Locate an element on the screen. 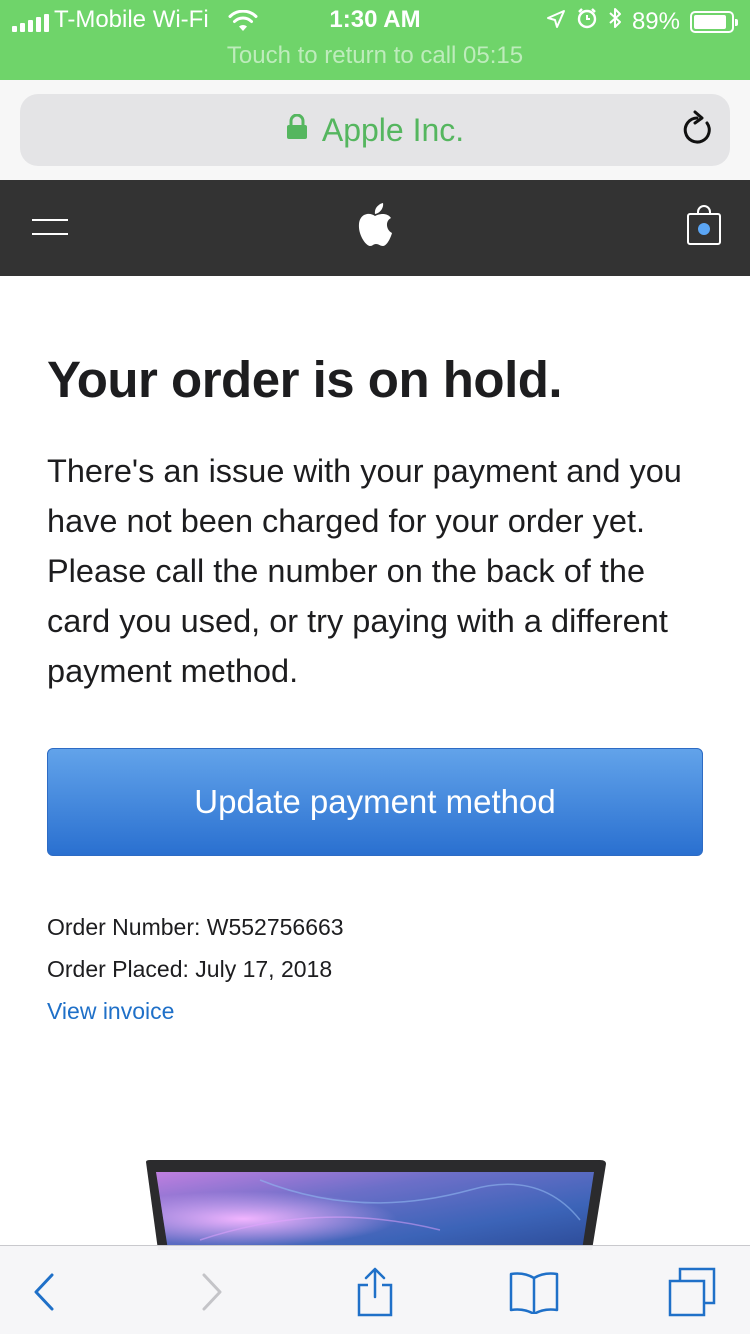 This screenshot has height=1334, width=750. share-icon is located at coordinates (375, 1292).